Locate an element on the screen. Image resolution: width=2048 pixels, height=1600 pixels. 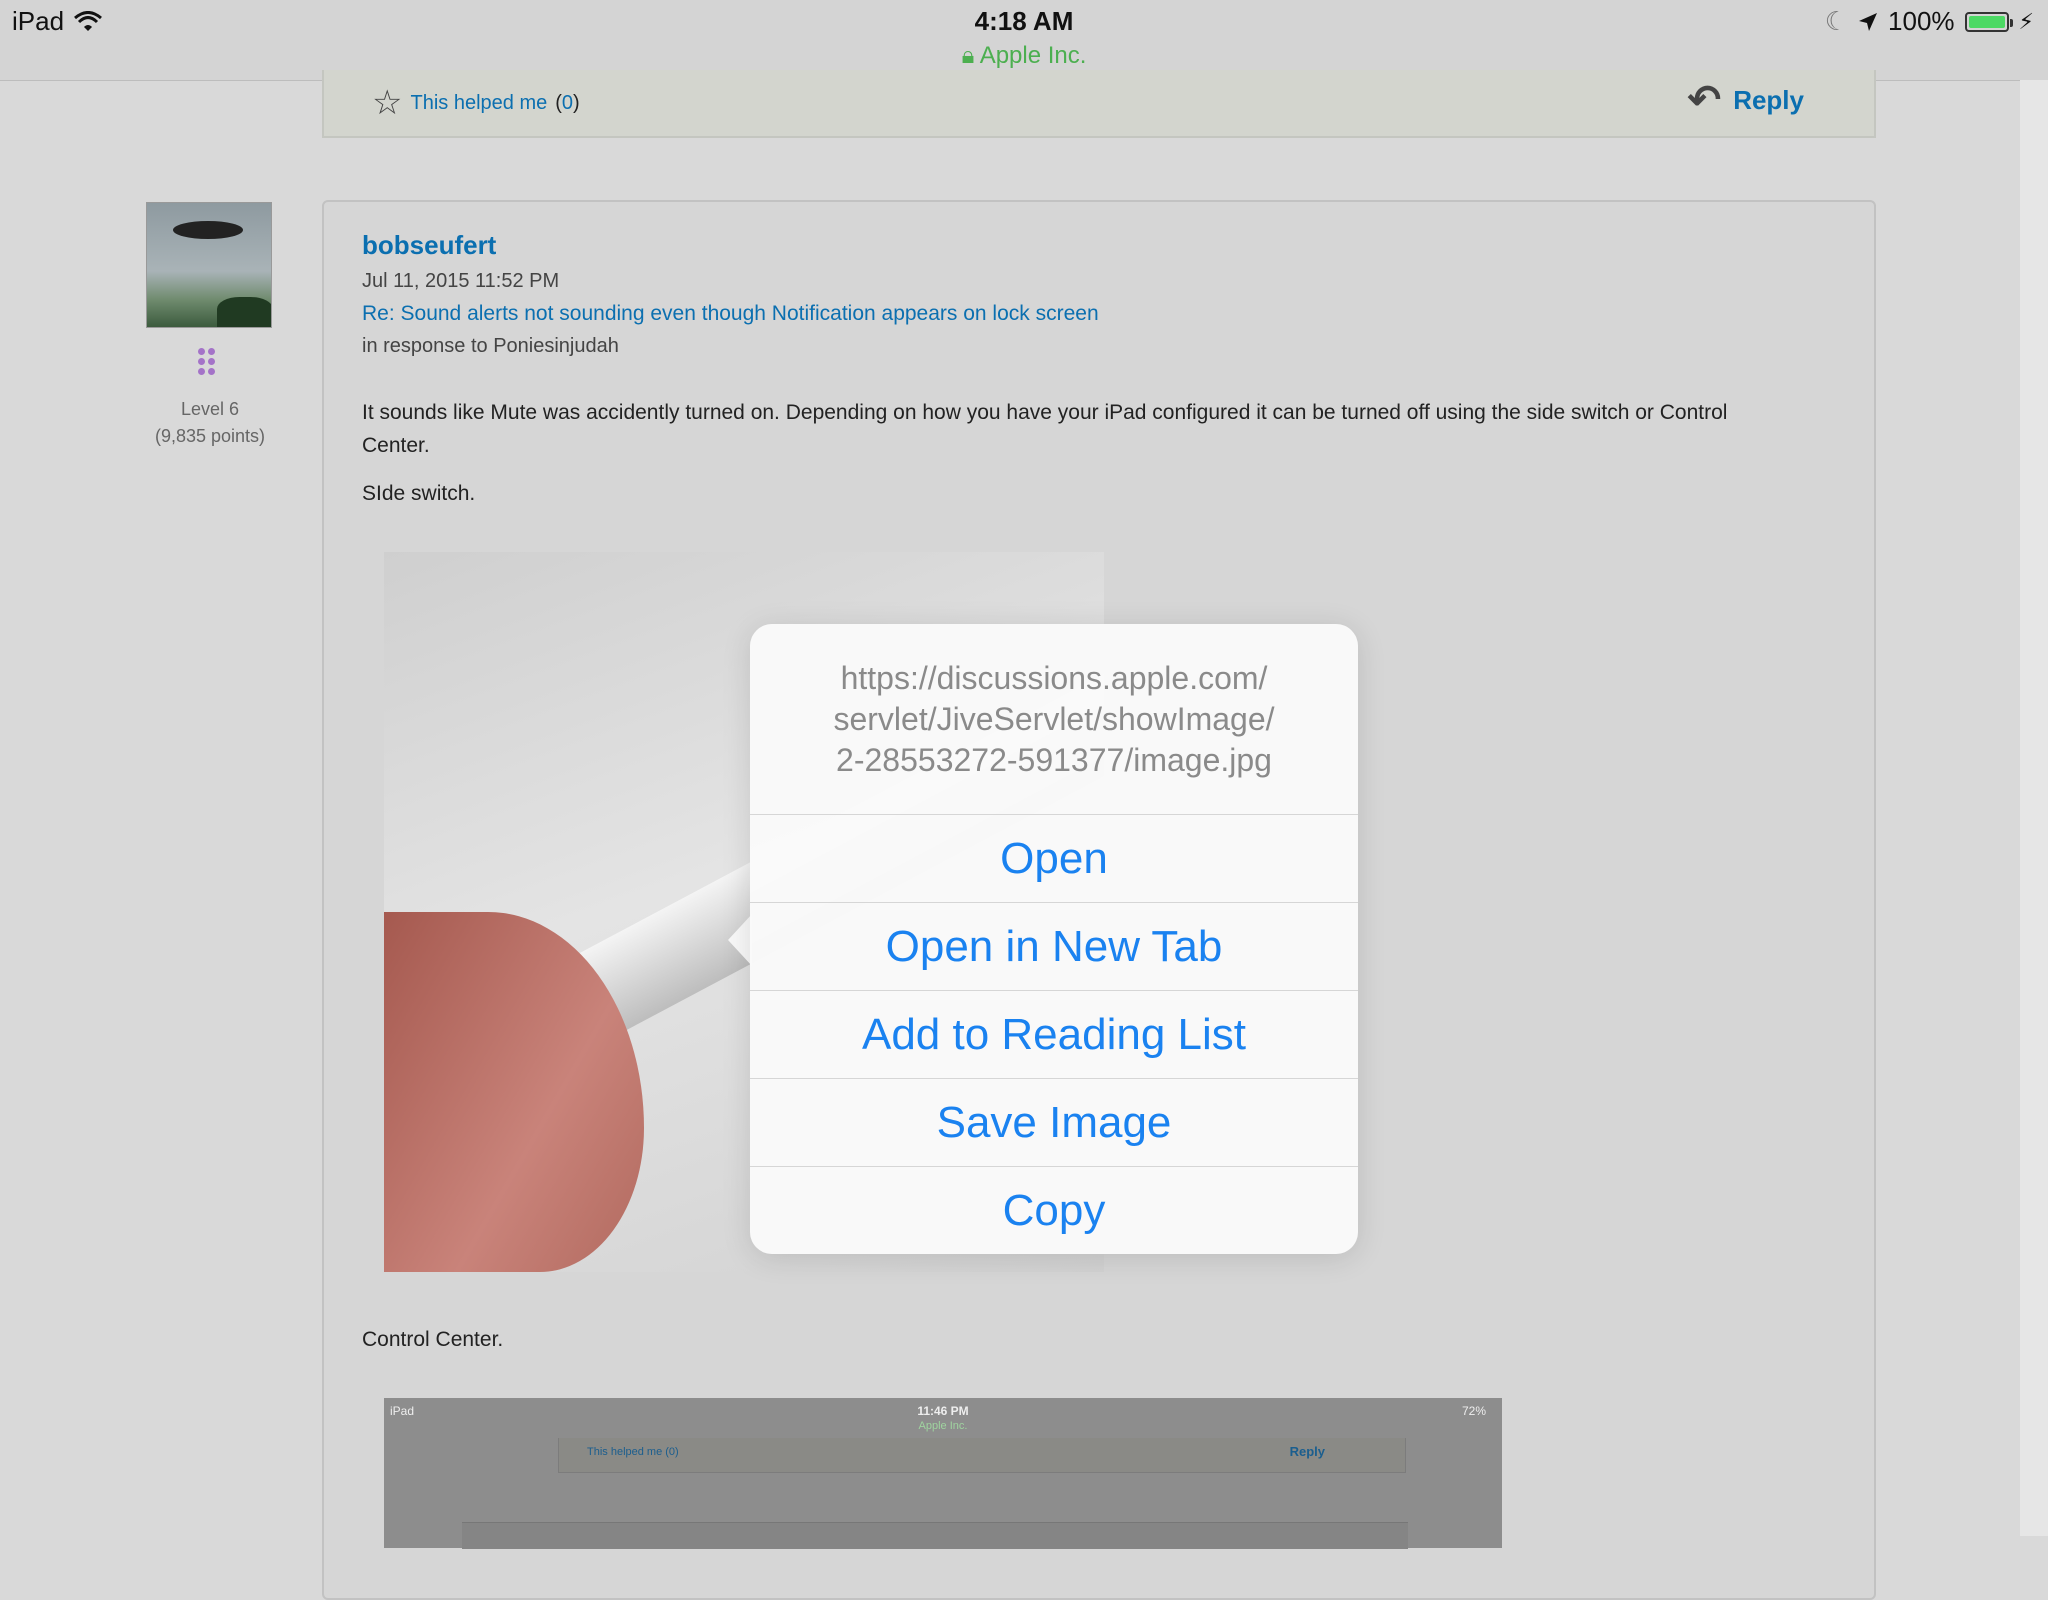
menu-item-save-image: Save Image is located at coordinates (1054, 1122).